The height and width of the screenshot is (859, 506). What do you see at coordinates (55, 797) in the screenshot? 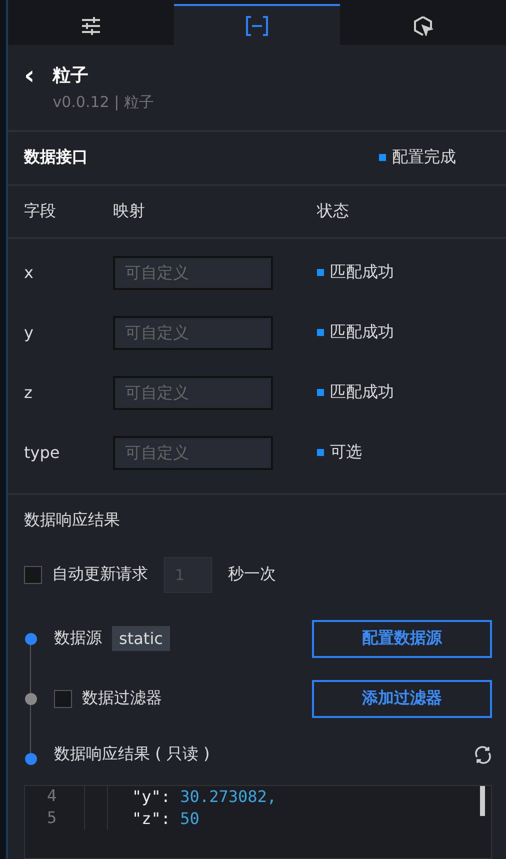
I see `line-number: 4` at bounding box center [55, 797].